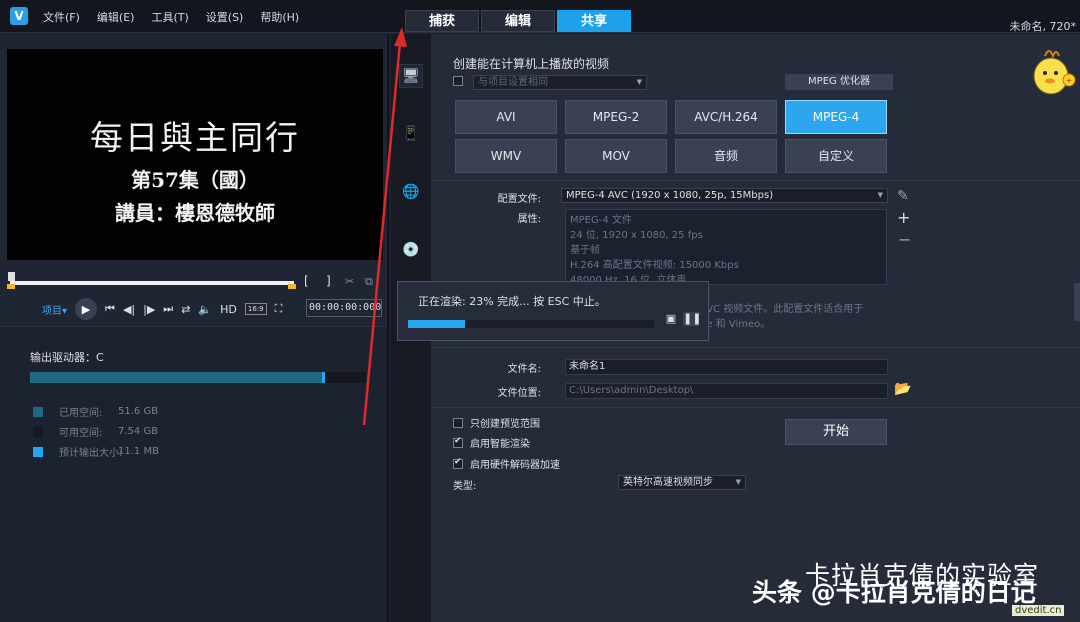  What do you see at coordinates (344, 308) in the screenshot?
I see `timecode-display: 00:00:00:000` at bounding box center [344, 308].